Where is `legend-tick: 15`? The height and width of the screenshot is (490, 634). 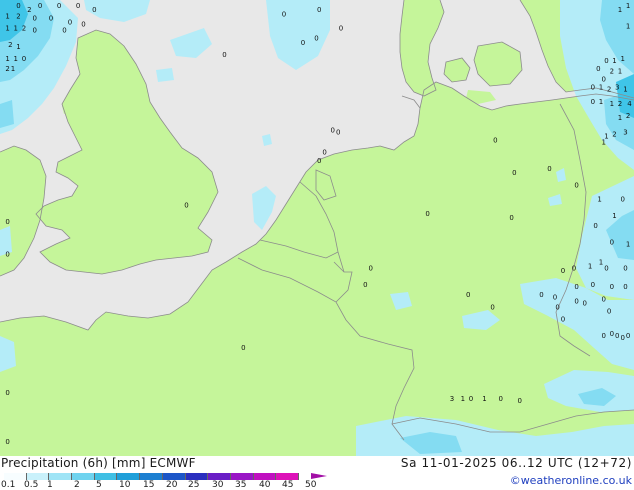
legend-tick: 15 is located at coordinates (149, 485).